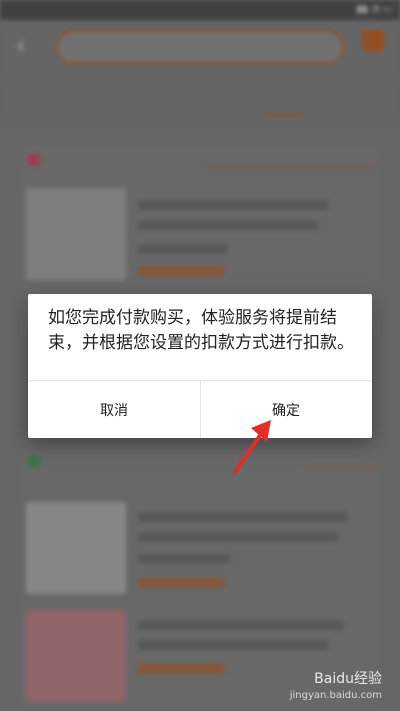 The width and height of the screenshot is (400, 711). What do you see at coordinates (252, 447) in the screenshot?
I see `annotation-arrow-icon` at bounding box center [252, 447].